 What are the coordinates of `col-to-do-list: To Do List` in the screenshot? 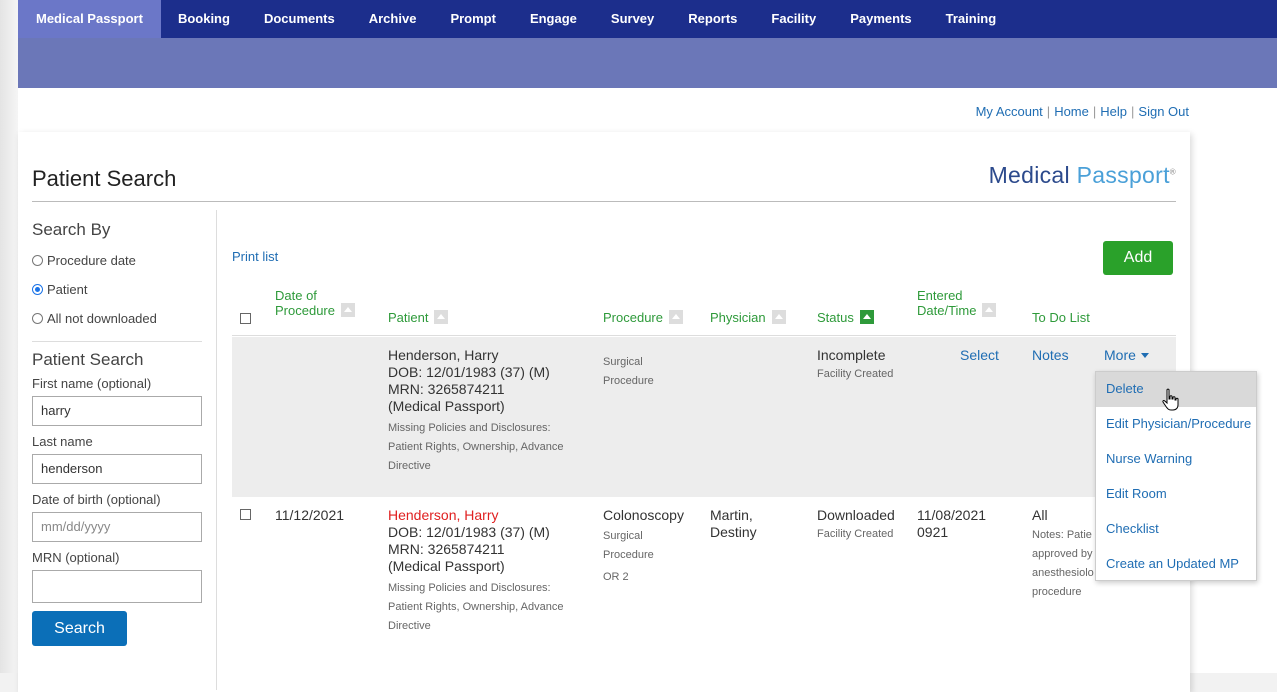 It's located at (1061, 317).